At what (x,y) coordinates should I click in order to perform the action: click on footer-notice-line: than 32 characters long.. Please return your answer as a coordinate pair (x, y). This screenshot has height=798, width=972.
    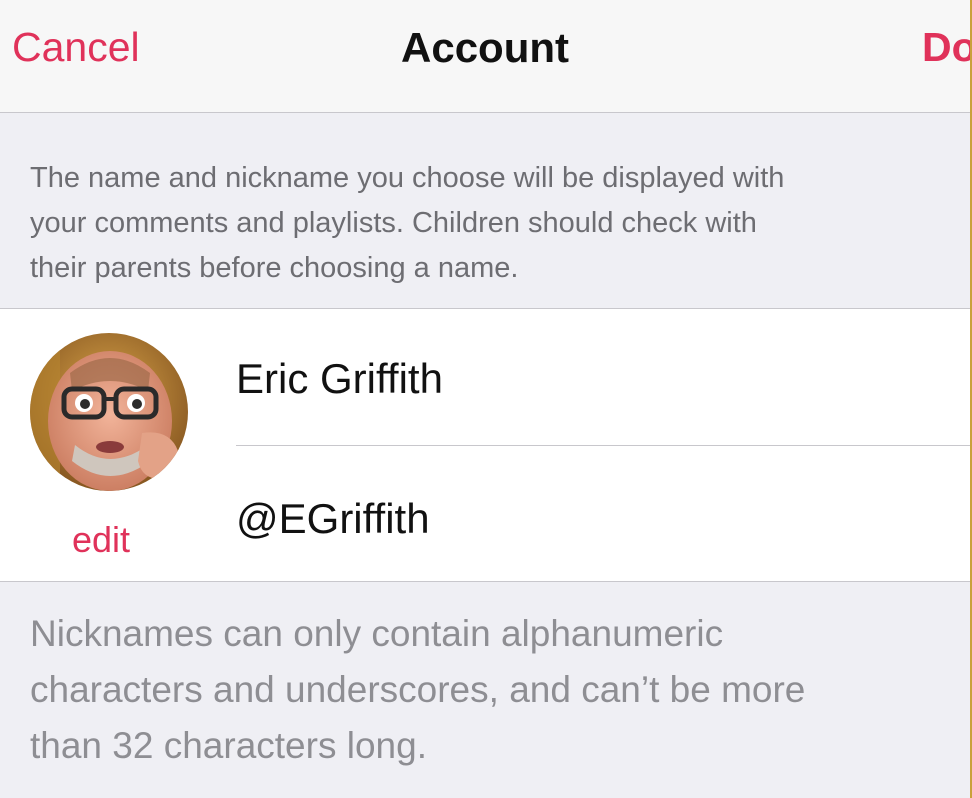
    Looking at the image, I should click on (228, 745).